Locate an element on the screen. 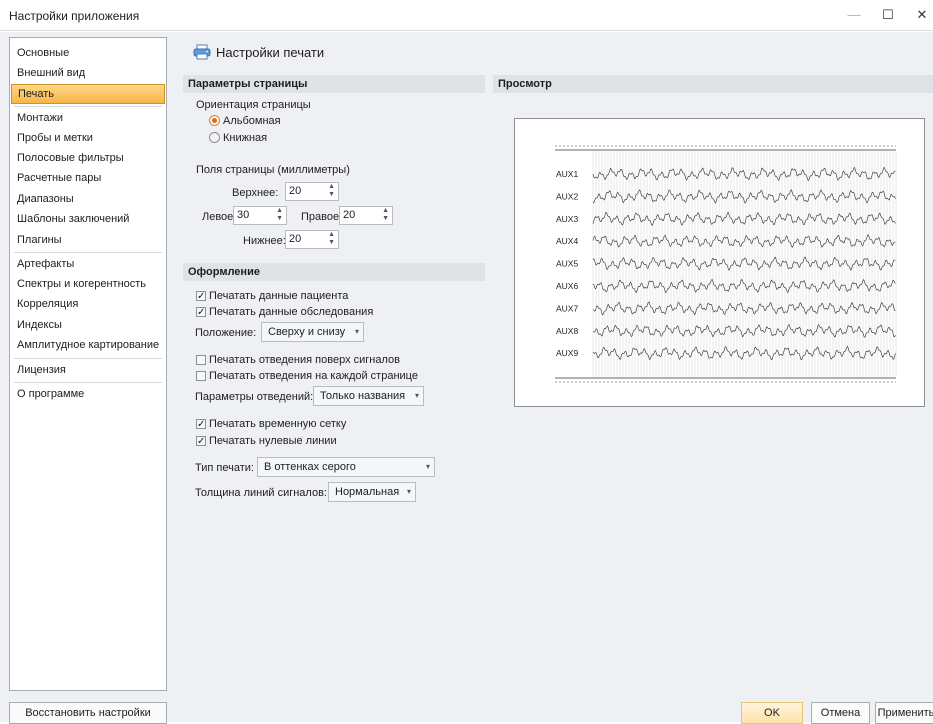  margin-right-label: Правое: is located at coordinates (322, 217).